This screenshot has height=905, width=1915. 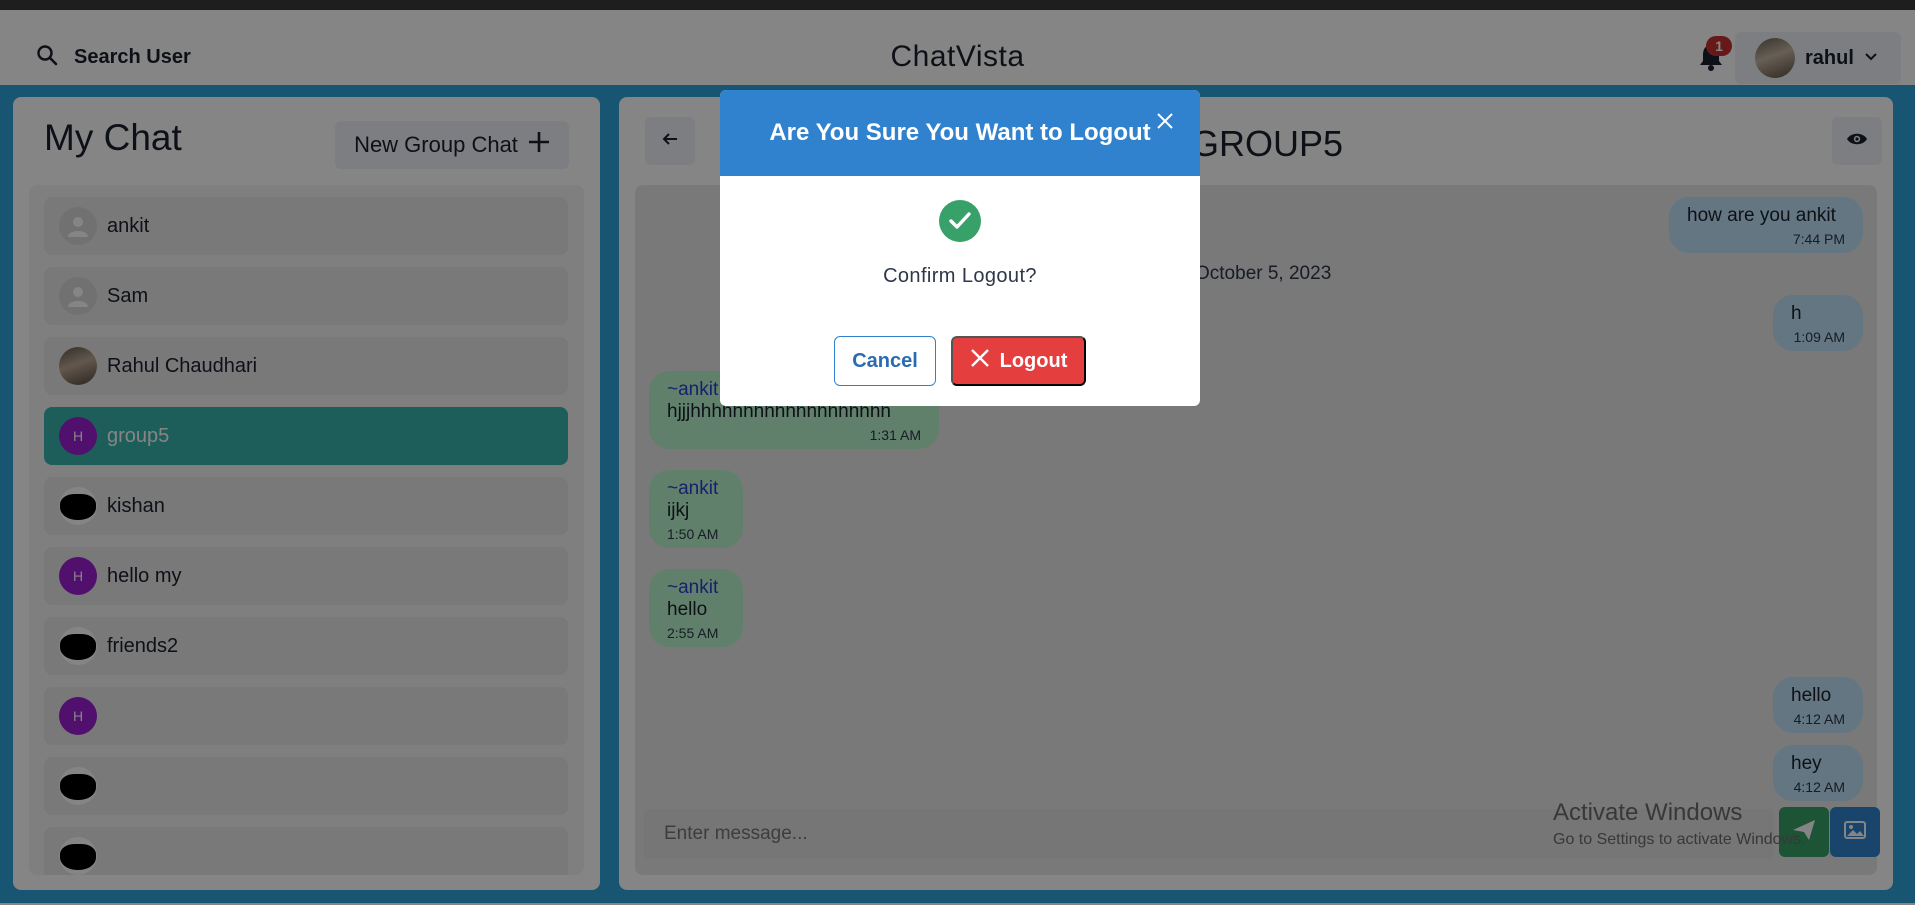 I want to click on logout-button: Logout, so click(x=1018, y=361).